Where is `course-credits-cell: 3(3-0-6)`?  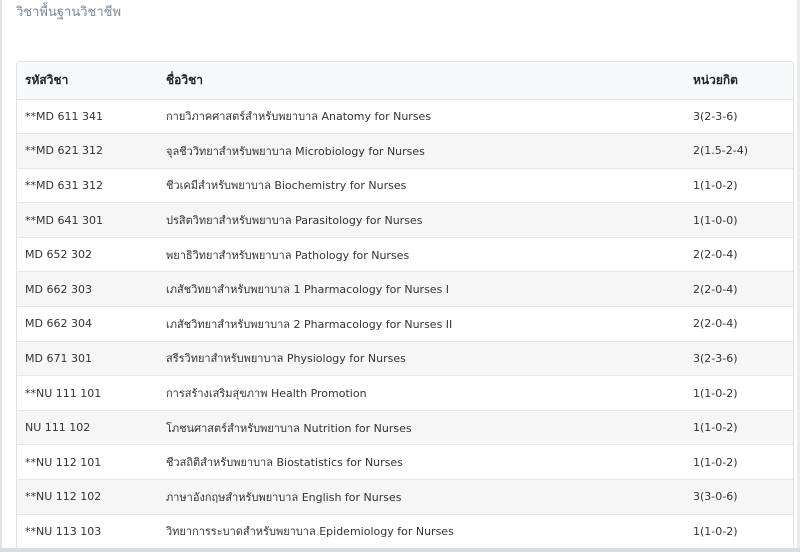
course-credits-cell: 3(3-0-6) is located at coordinates (739, 497).